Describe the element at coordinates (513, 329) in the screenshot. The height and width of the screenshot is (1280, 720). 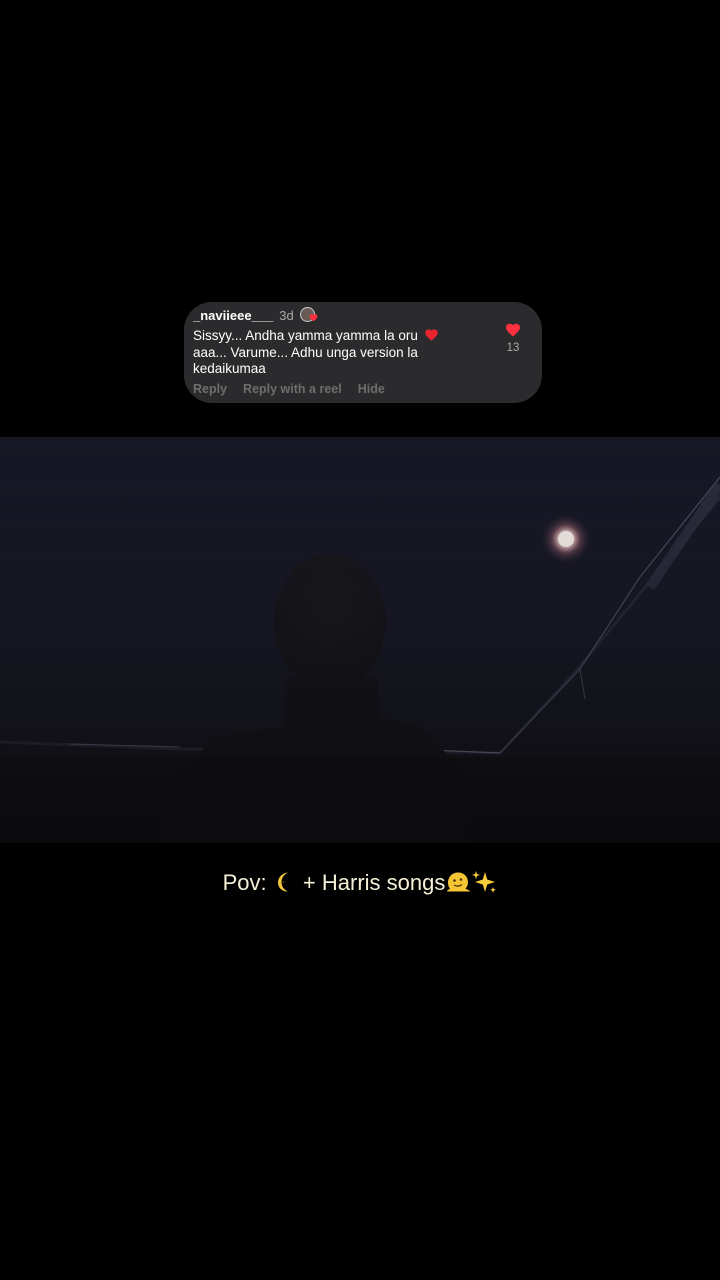
I see `like-heart-icon` at that location.